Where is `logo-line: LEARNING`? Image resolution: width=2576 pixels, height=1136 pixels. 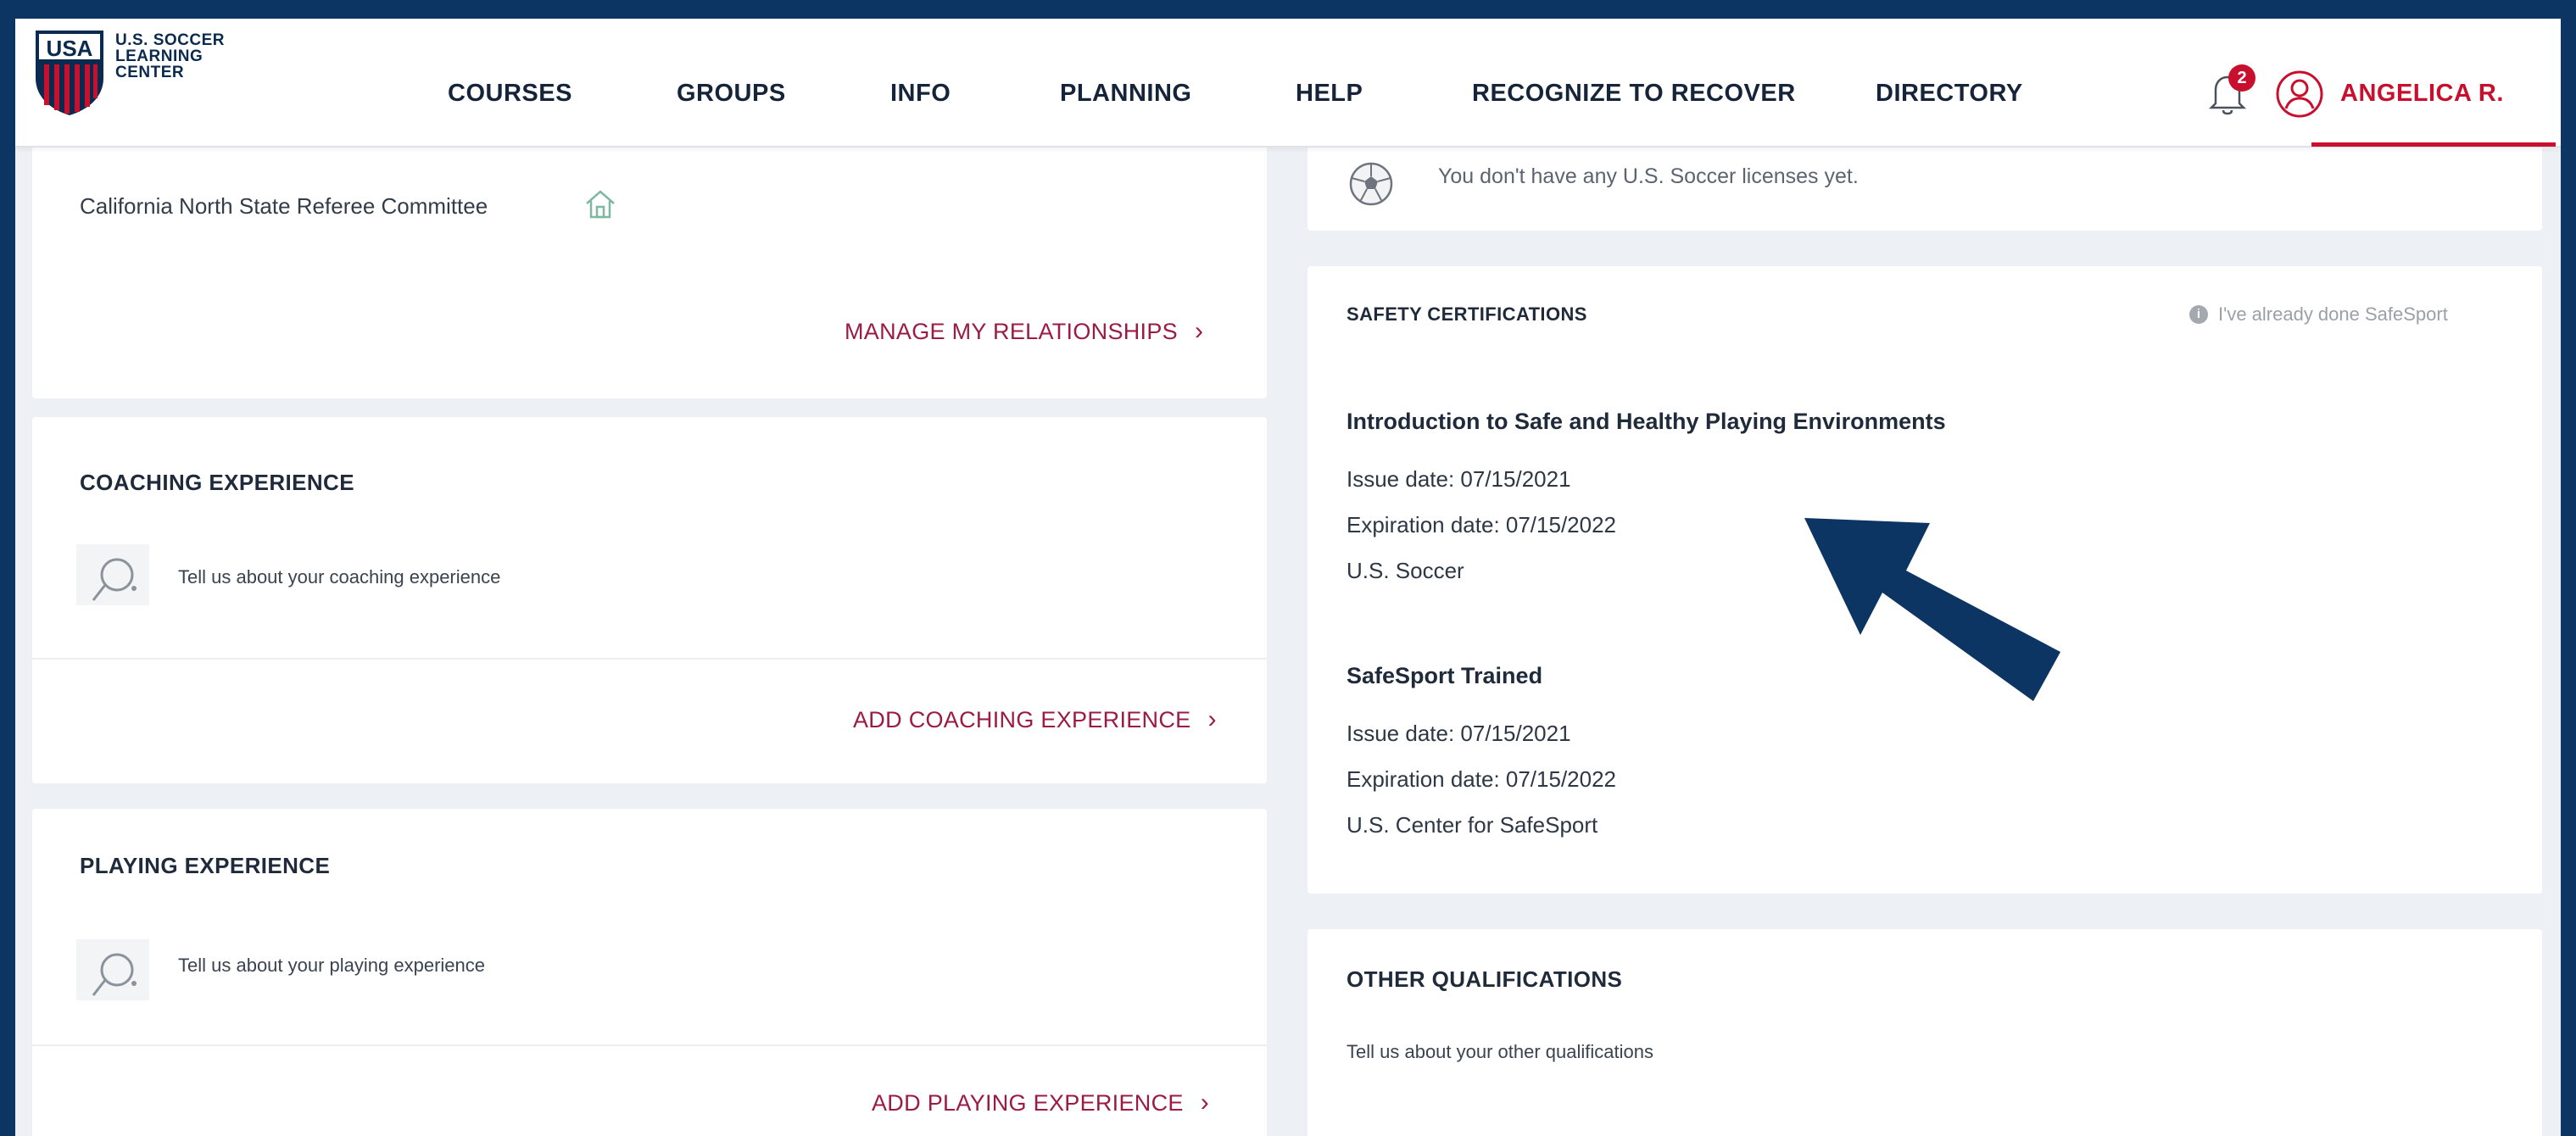
logo-line: LEARNING is located at coordinates (159, 56).